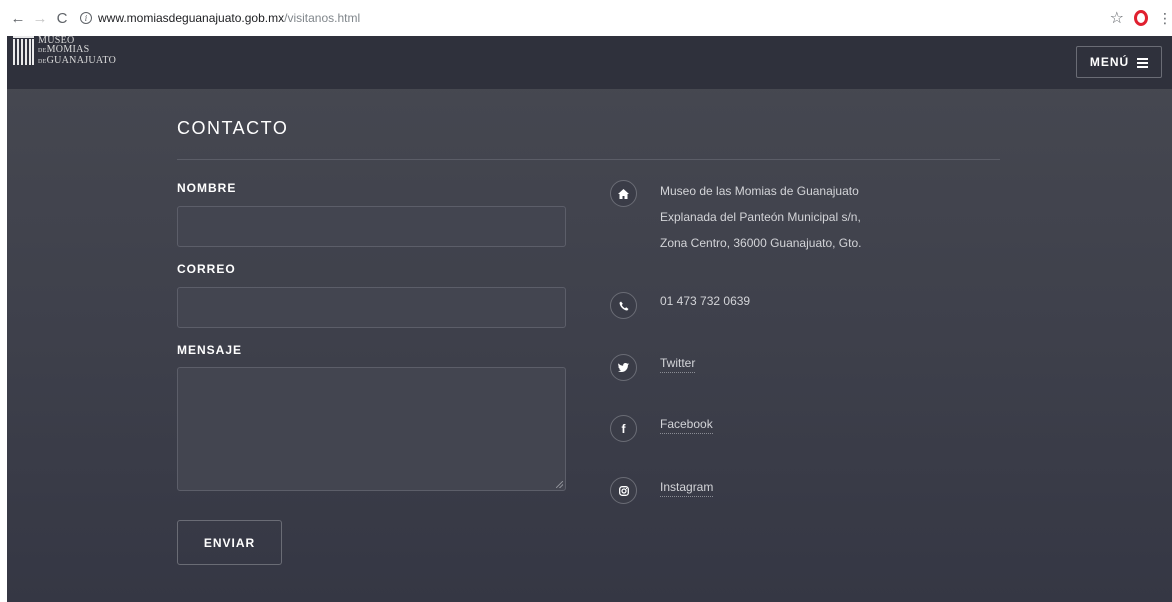 Image resolution: width=1172 pixels, height=602 pixels. I want to click on instagram-link: Instagram, so click(687, 488).